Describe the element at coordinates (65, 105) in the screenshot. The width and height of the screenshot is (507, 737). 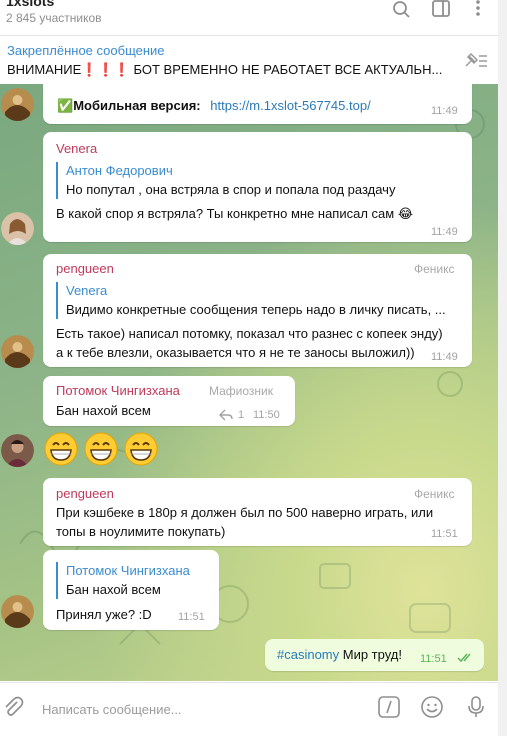
I see `check-emoji: ✅` at that location.